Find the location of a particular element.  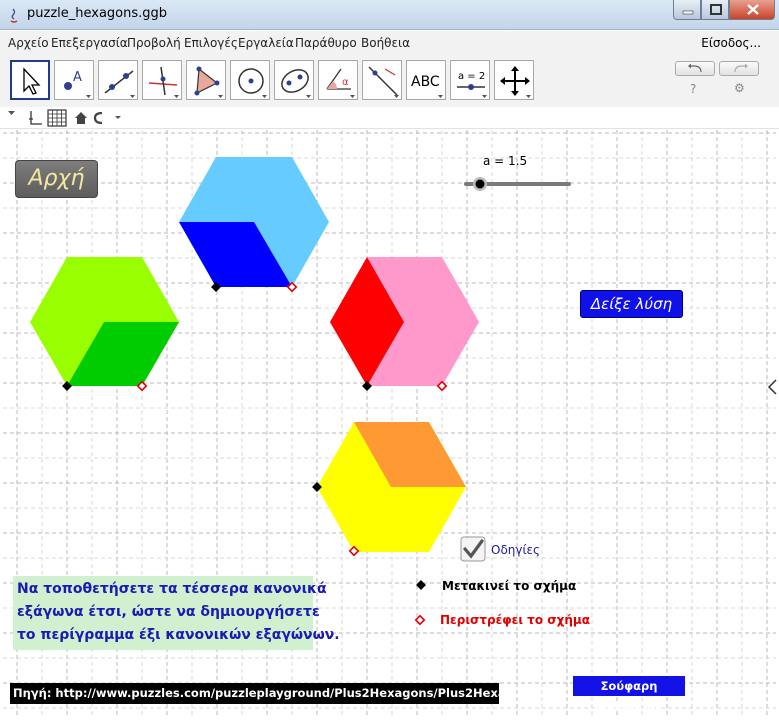

ellipse-icon is located at coordinates (296, 83).